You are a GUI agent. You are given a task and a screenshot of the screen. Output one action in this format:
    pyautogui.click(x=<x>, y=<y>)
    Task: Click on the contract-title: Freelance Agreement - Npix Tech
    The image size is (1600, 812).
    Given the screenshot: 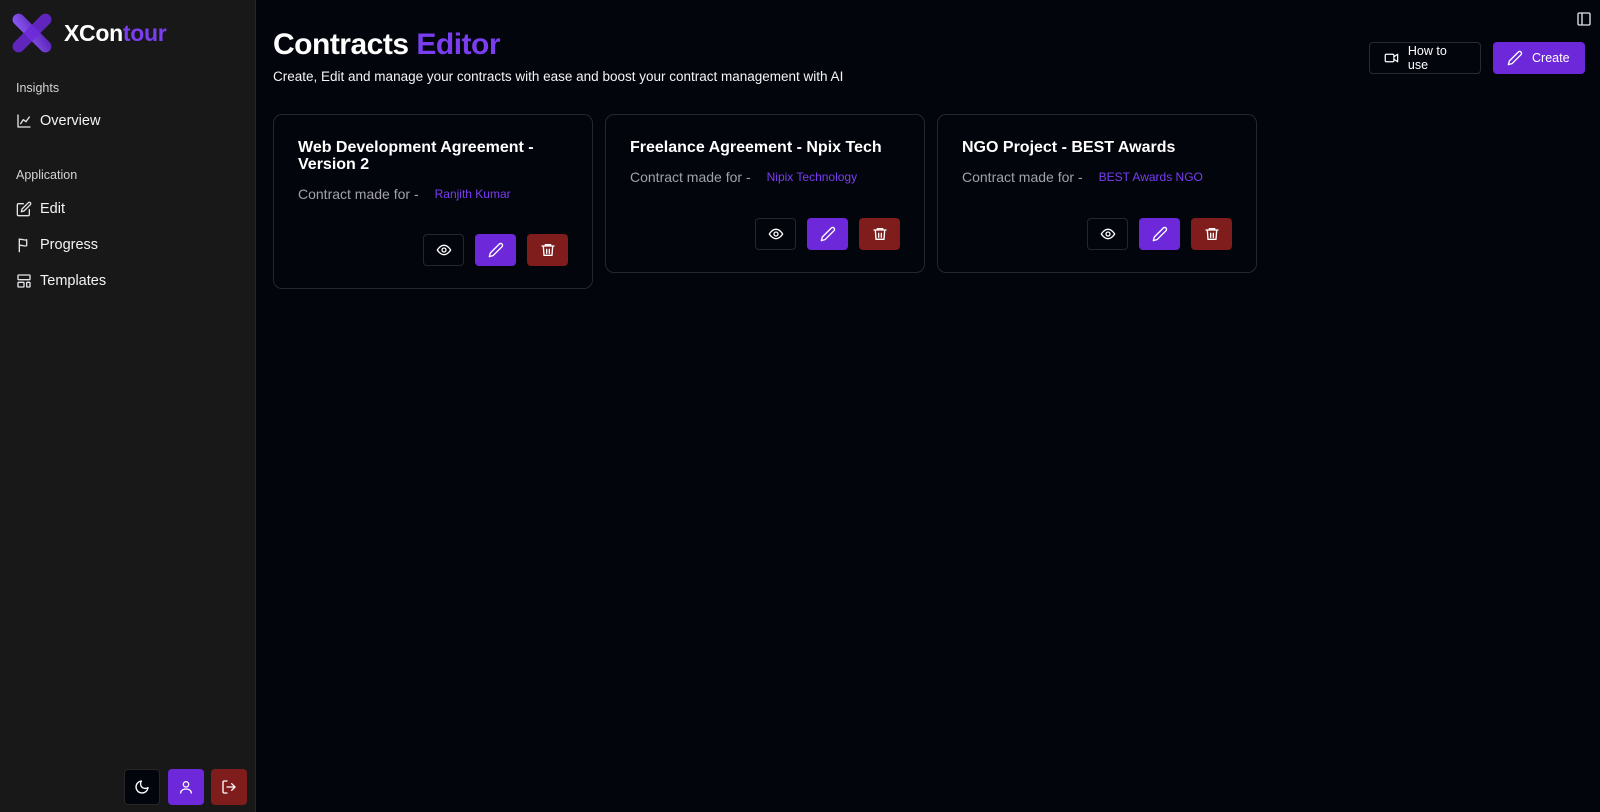 What is the action you would take?
    pyautogui.click(x=756, y=147)
    